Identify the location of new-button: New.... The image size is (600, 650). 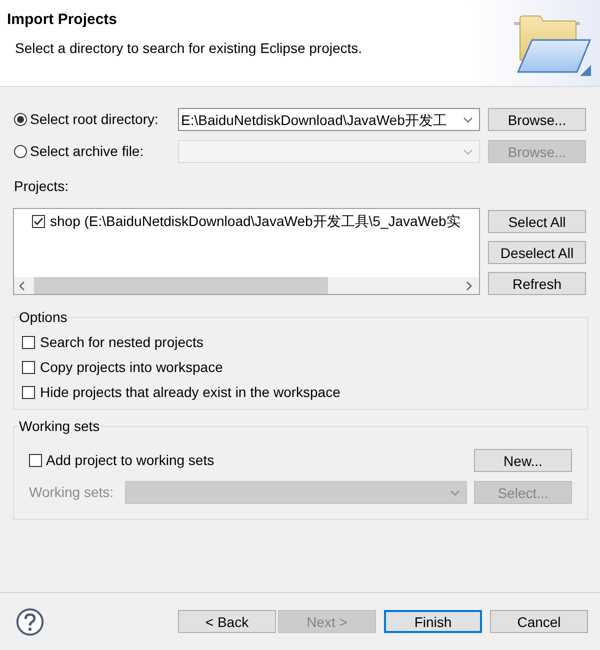
(523, 460).